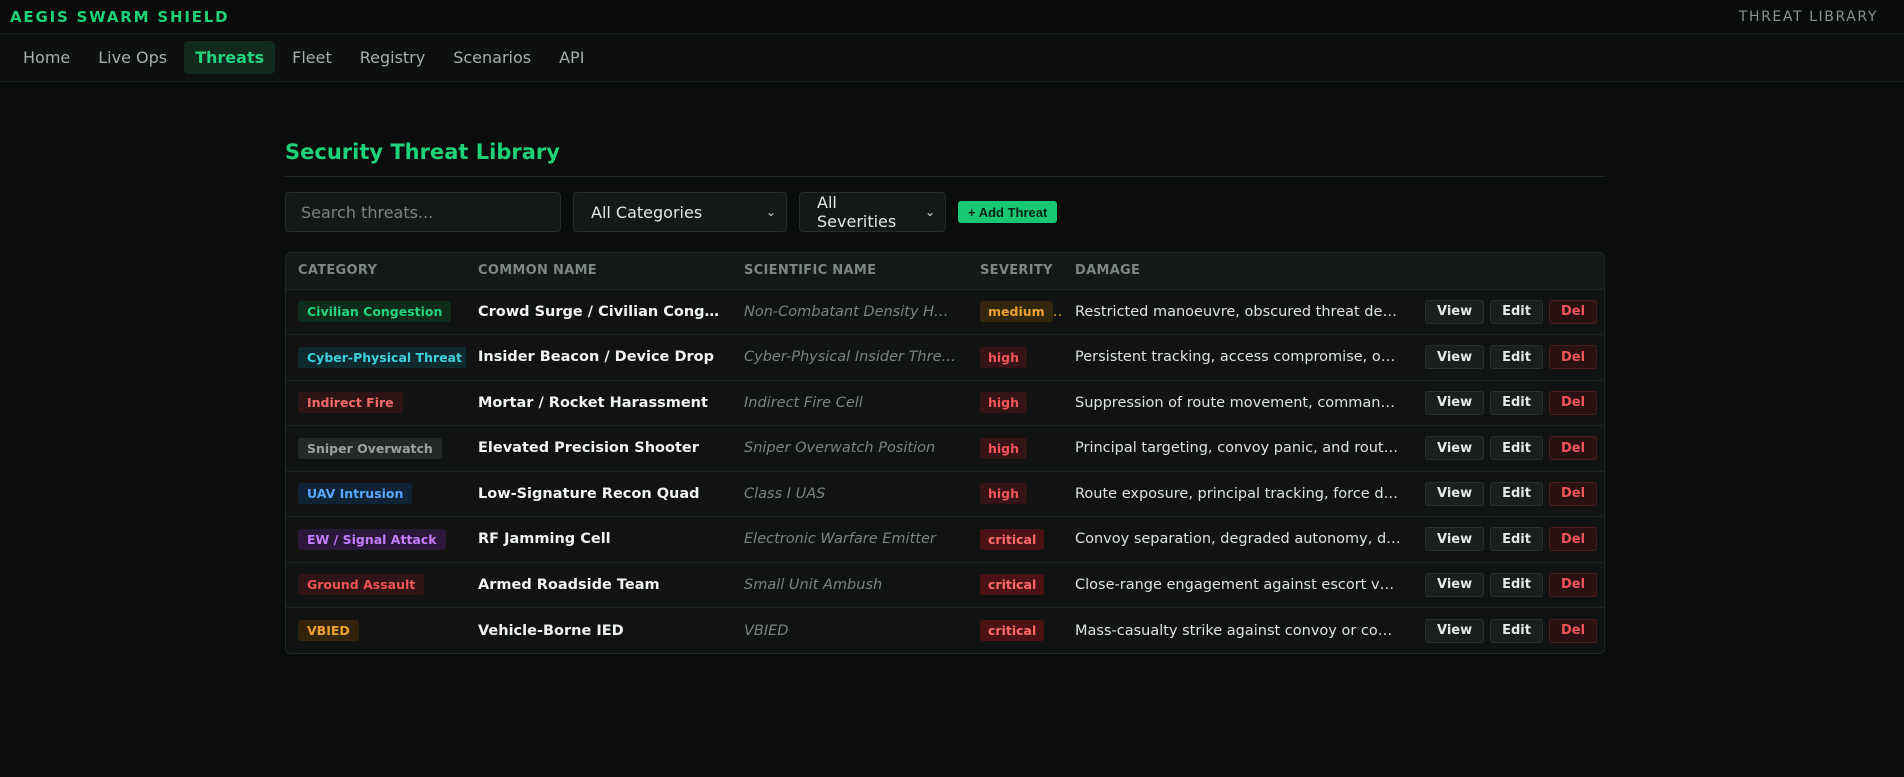  What do you see at coordinates (1012, 585) in the screenshot?
I see `severity-badge: critical` at bounding box center [1012, 585].